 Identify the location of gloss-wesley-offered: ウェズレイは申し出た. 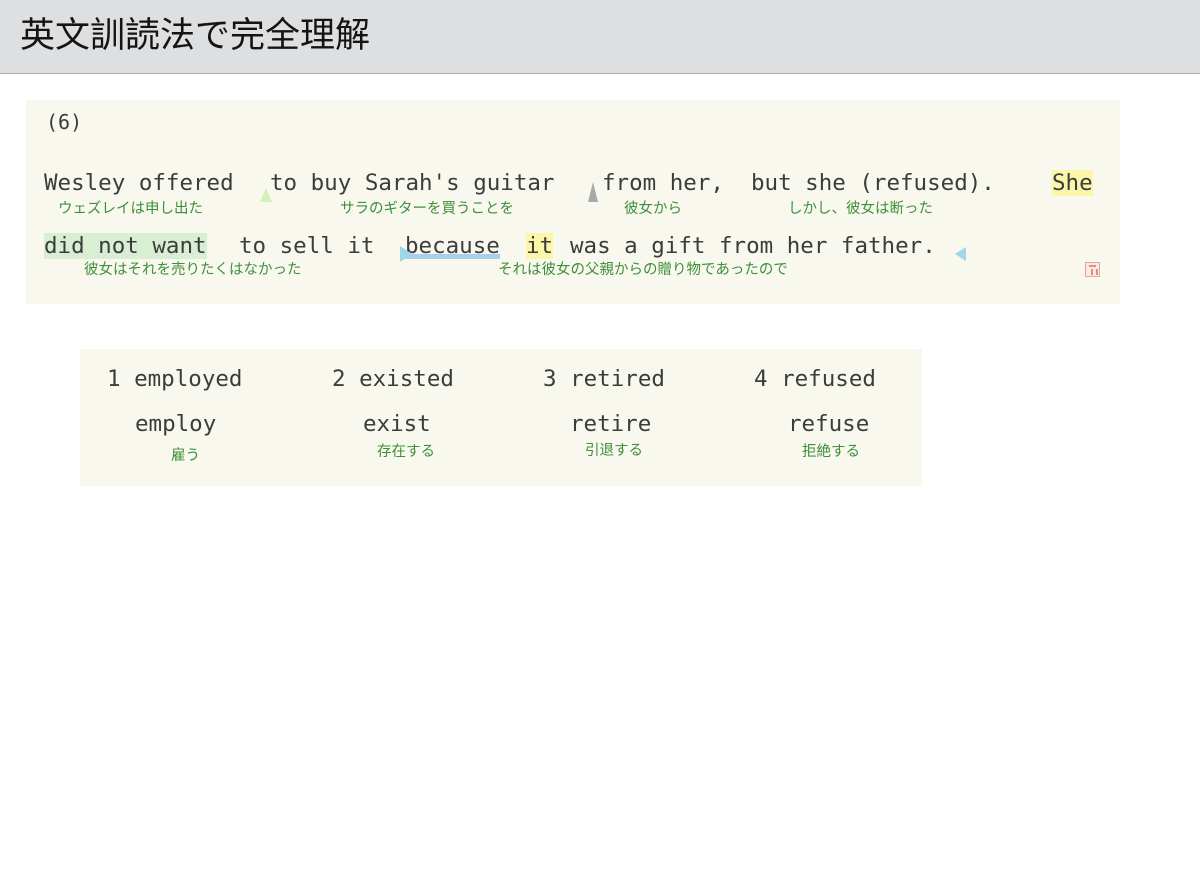
(130, 209).